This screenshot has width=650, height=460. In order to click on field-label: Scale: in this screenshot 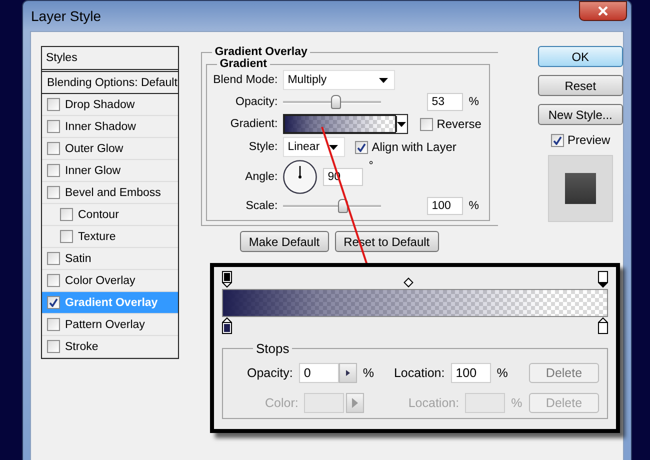, I will do `click(261, 206)`.